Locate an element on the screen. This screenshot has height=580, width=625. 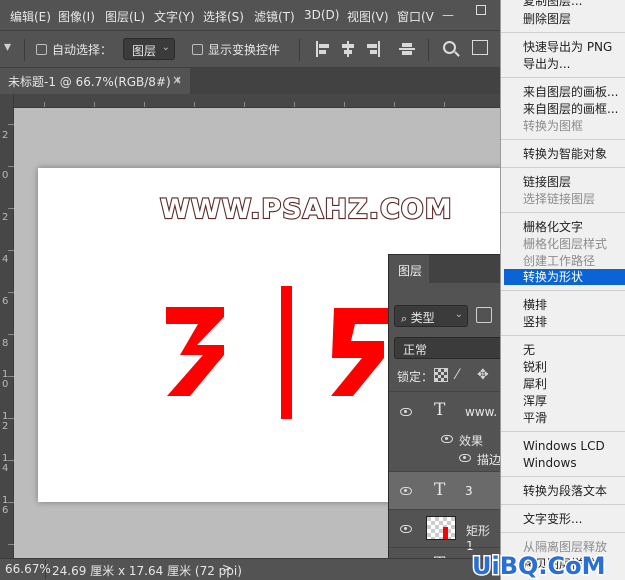
menu-select: 选择(S) is located at coordinates (223, 16).